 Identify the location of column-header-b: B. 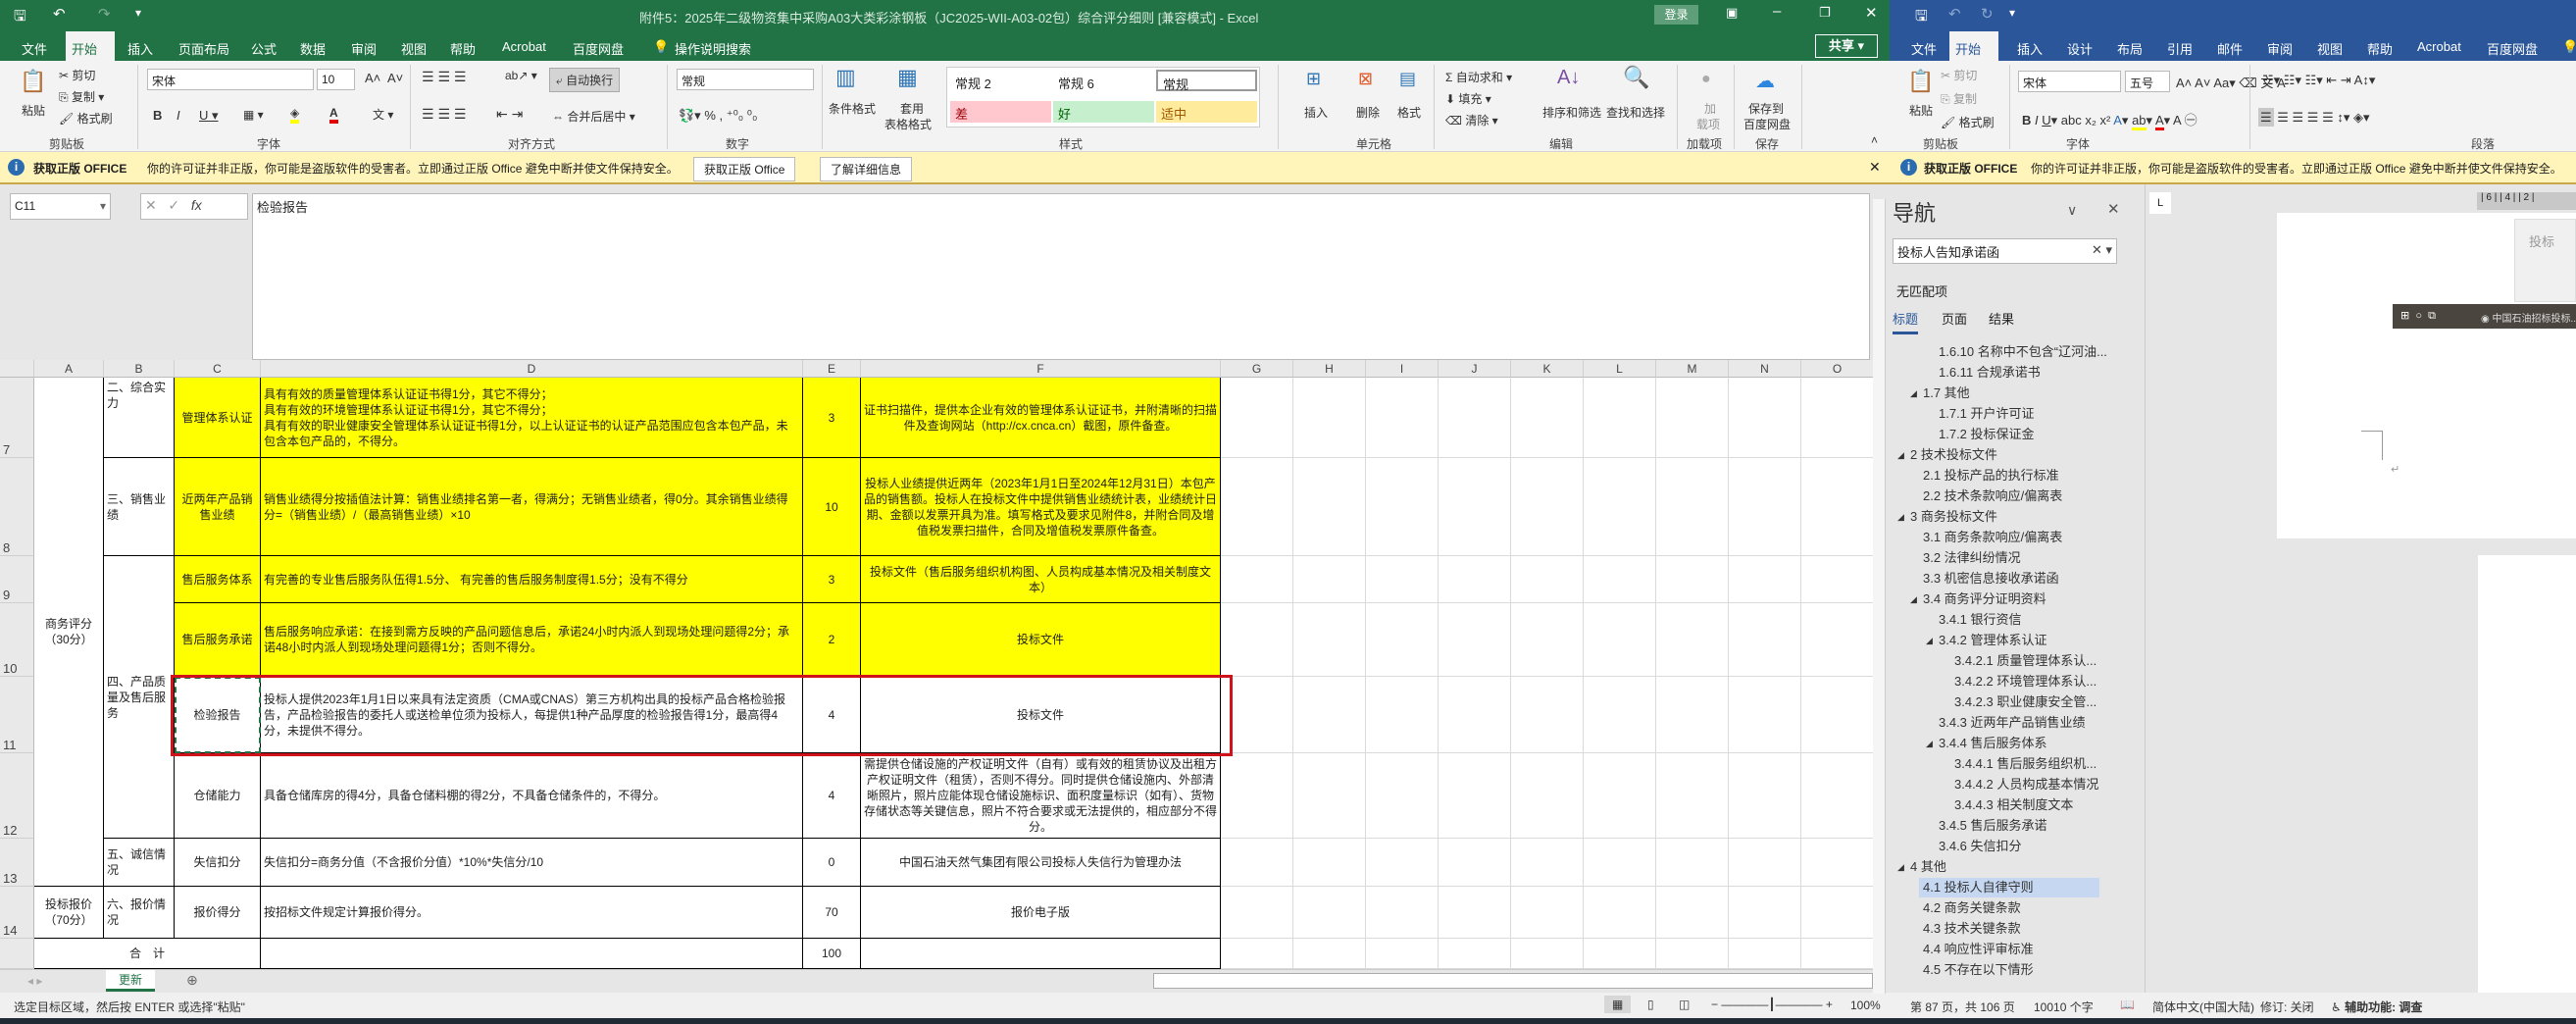
(140, 369).